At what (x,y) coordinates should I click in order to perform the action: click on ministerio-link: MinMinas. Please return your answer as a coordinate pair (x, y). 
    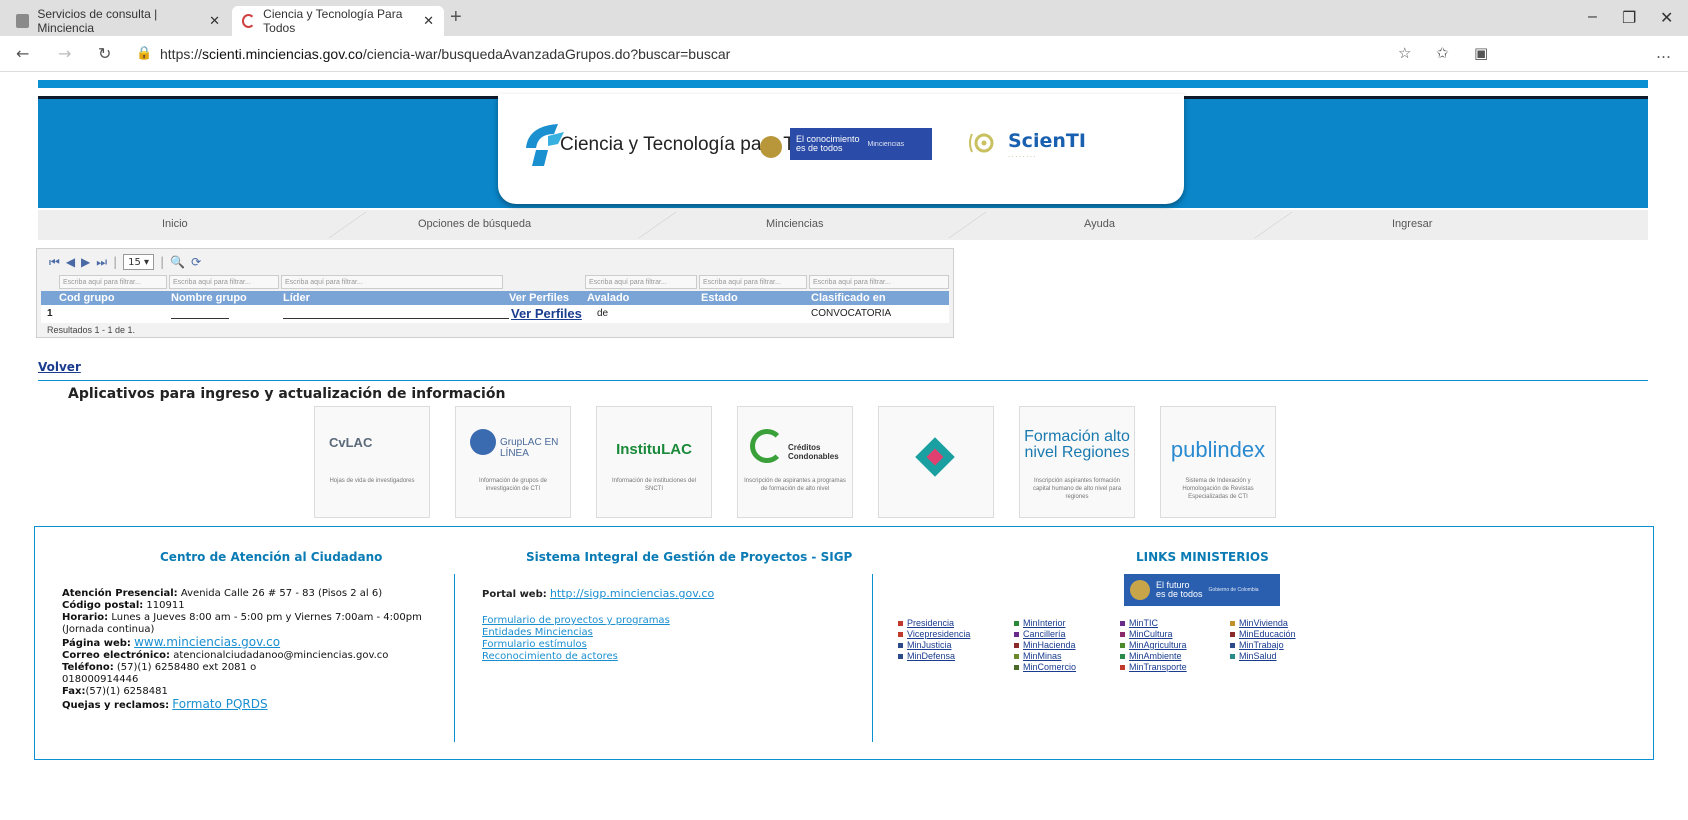
    Looking at the image, I should click on (1042, 656).